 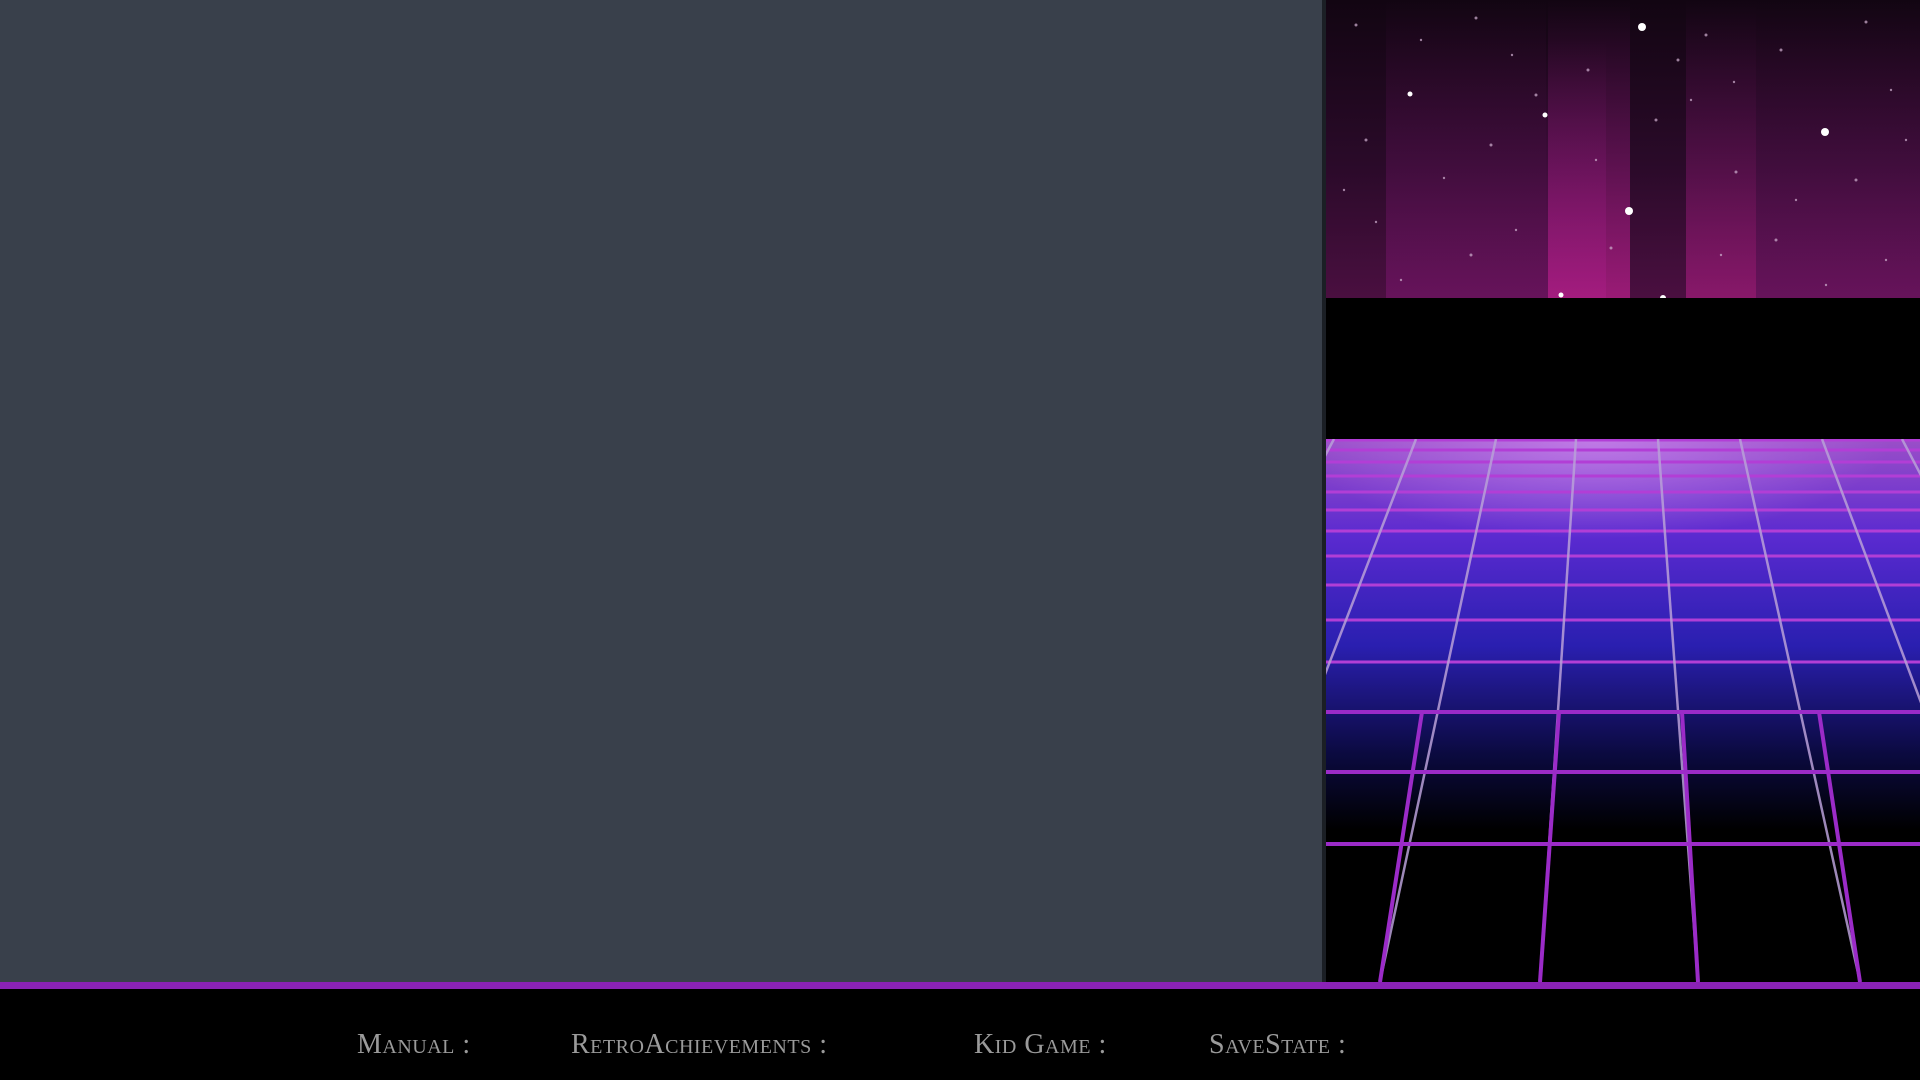 I want to click on starfield-icon, so click(x=1623, y=149).